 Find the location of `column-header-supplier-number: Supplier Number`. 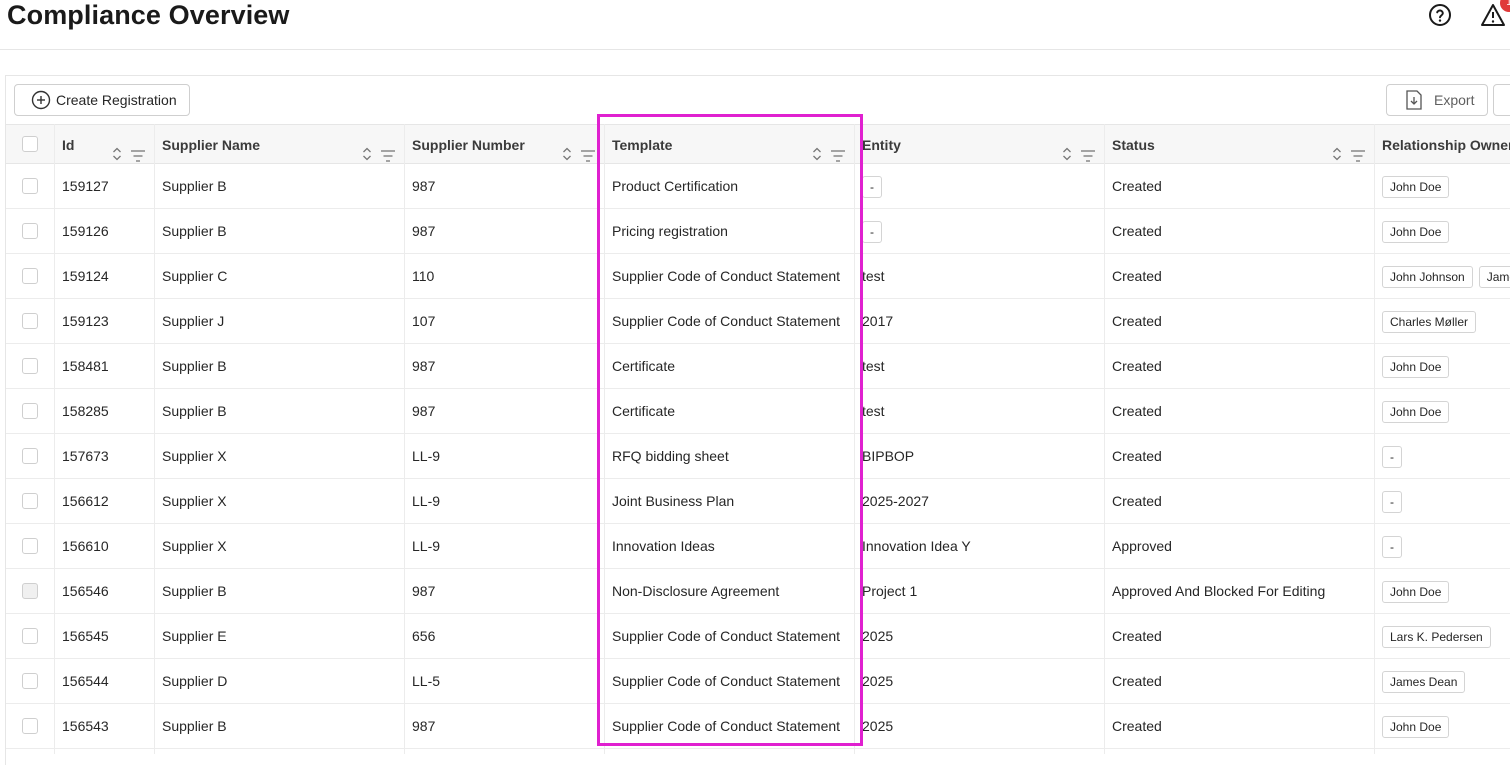

column-header-supplier-number: Supplier Number is located at coordinates (504, 145).